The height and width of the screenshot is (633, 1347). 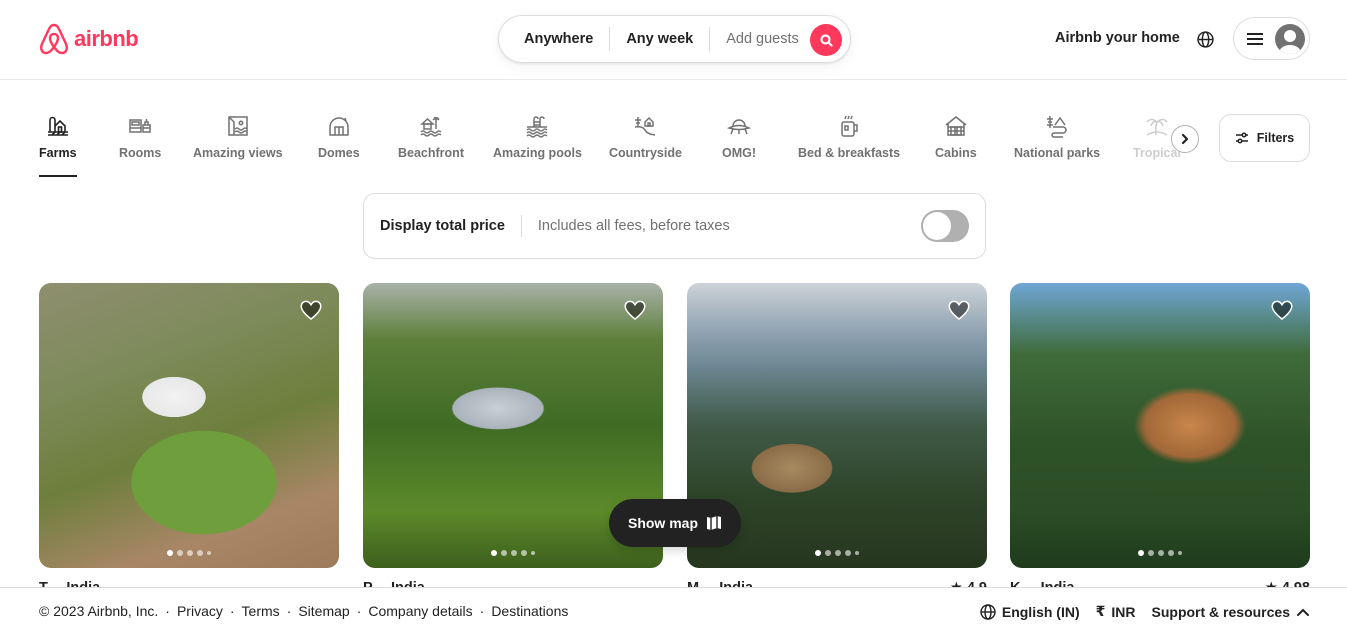 I want to click on category-beachfront: Beachfront, so click(x=431, y=137).